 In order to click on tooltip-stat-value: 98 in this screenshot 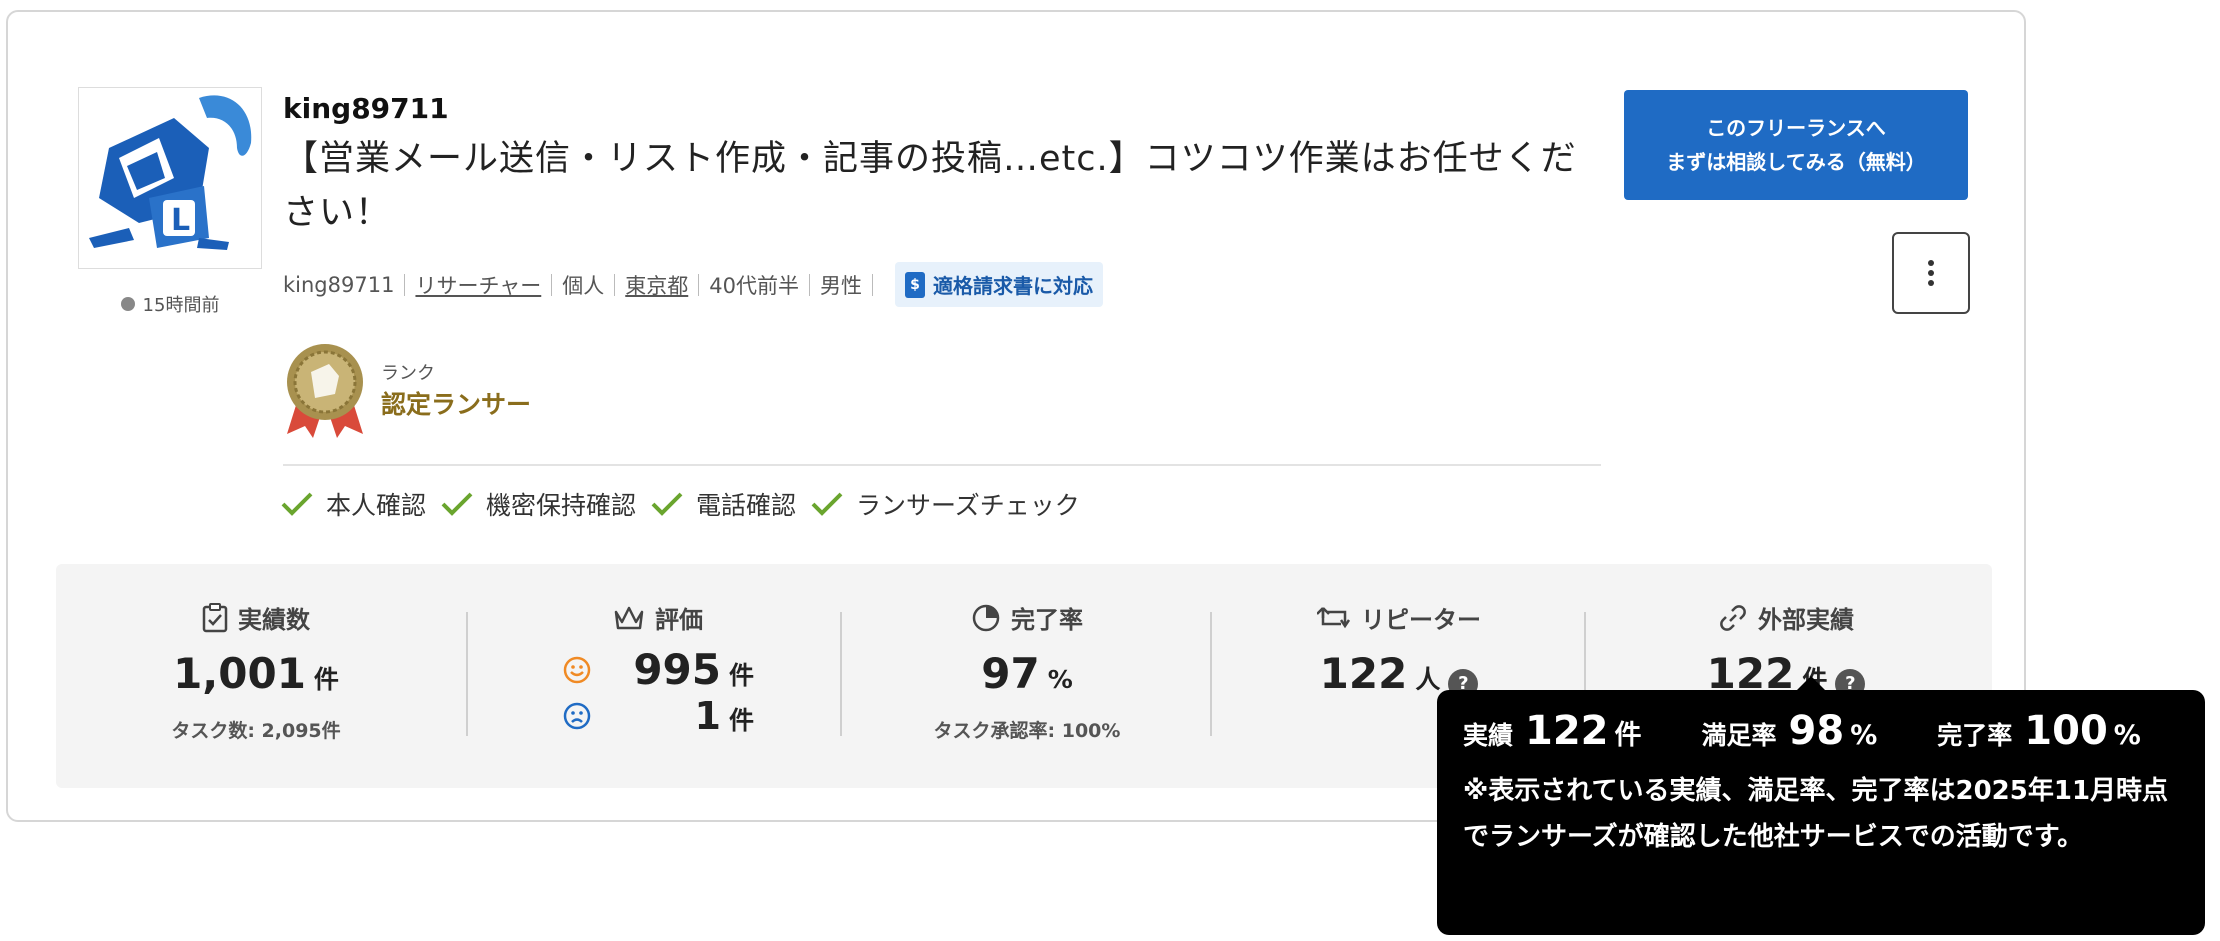, I will do `click(1816, 731)`.